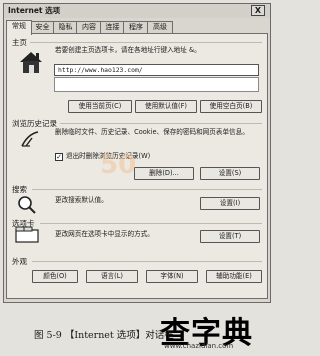 This screenshot has height=356, width=320. I want to click on tabs-settings-button: 设置(T), so click(230, 236).